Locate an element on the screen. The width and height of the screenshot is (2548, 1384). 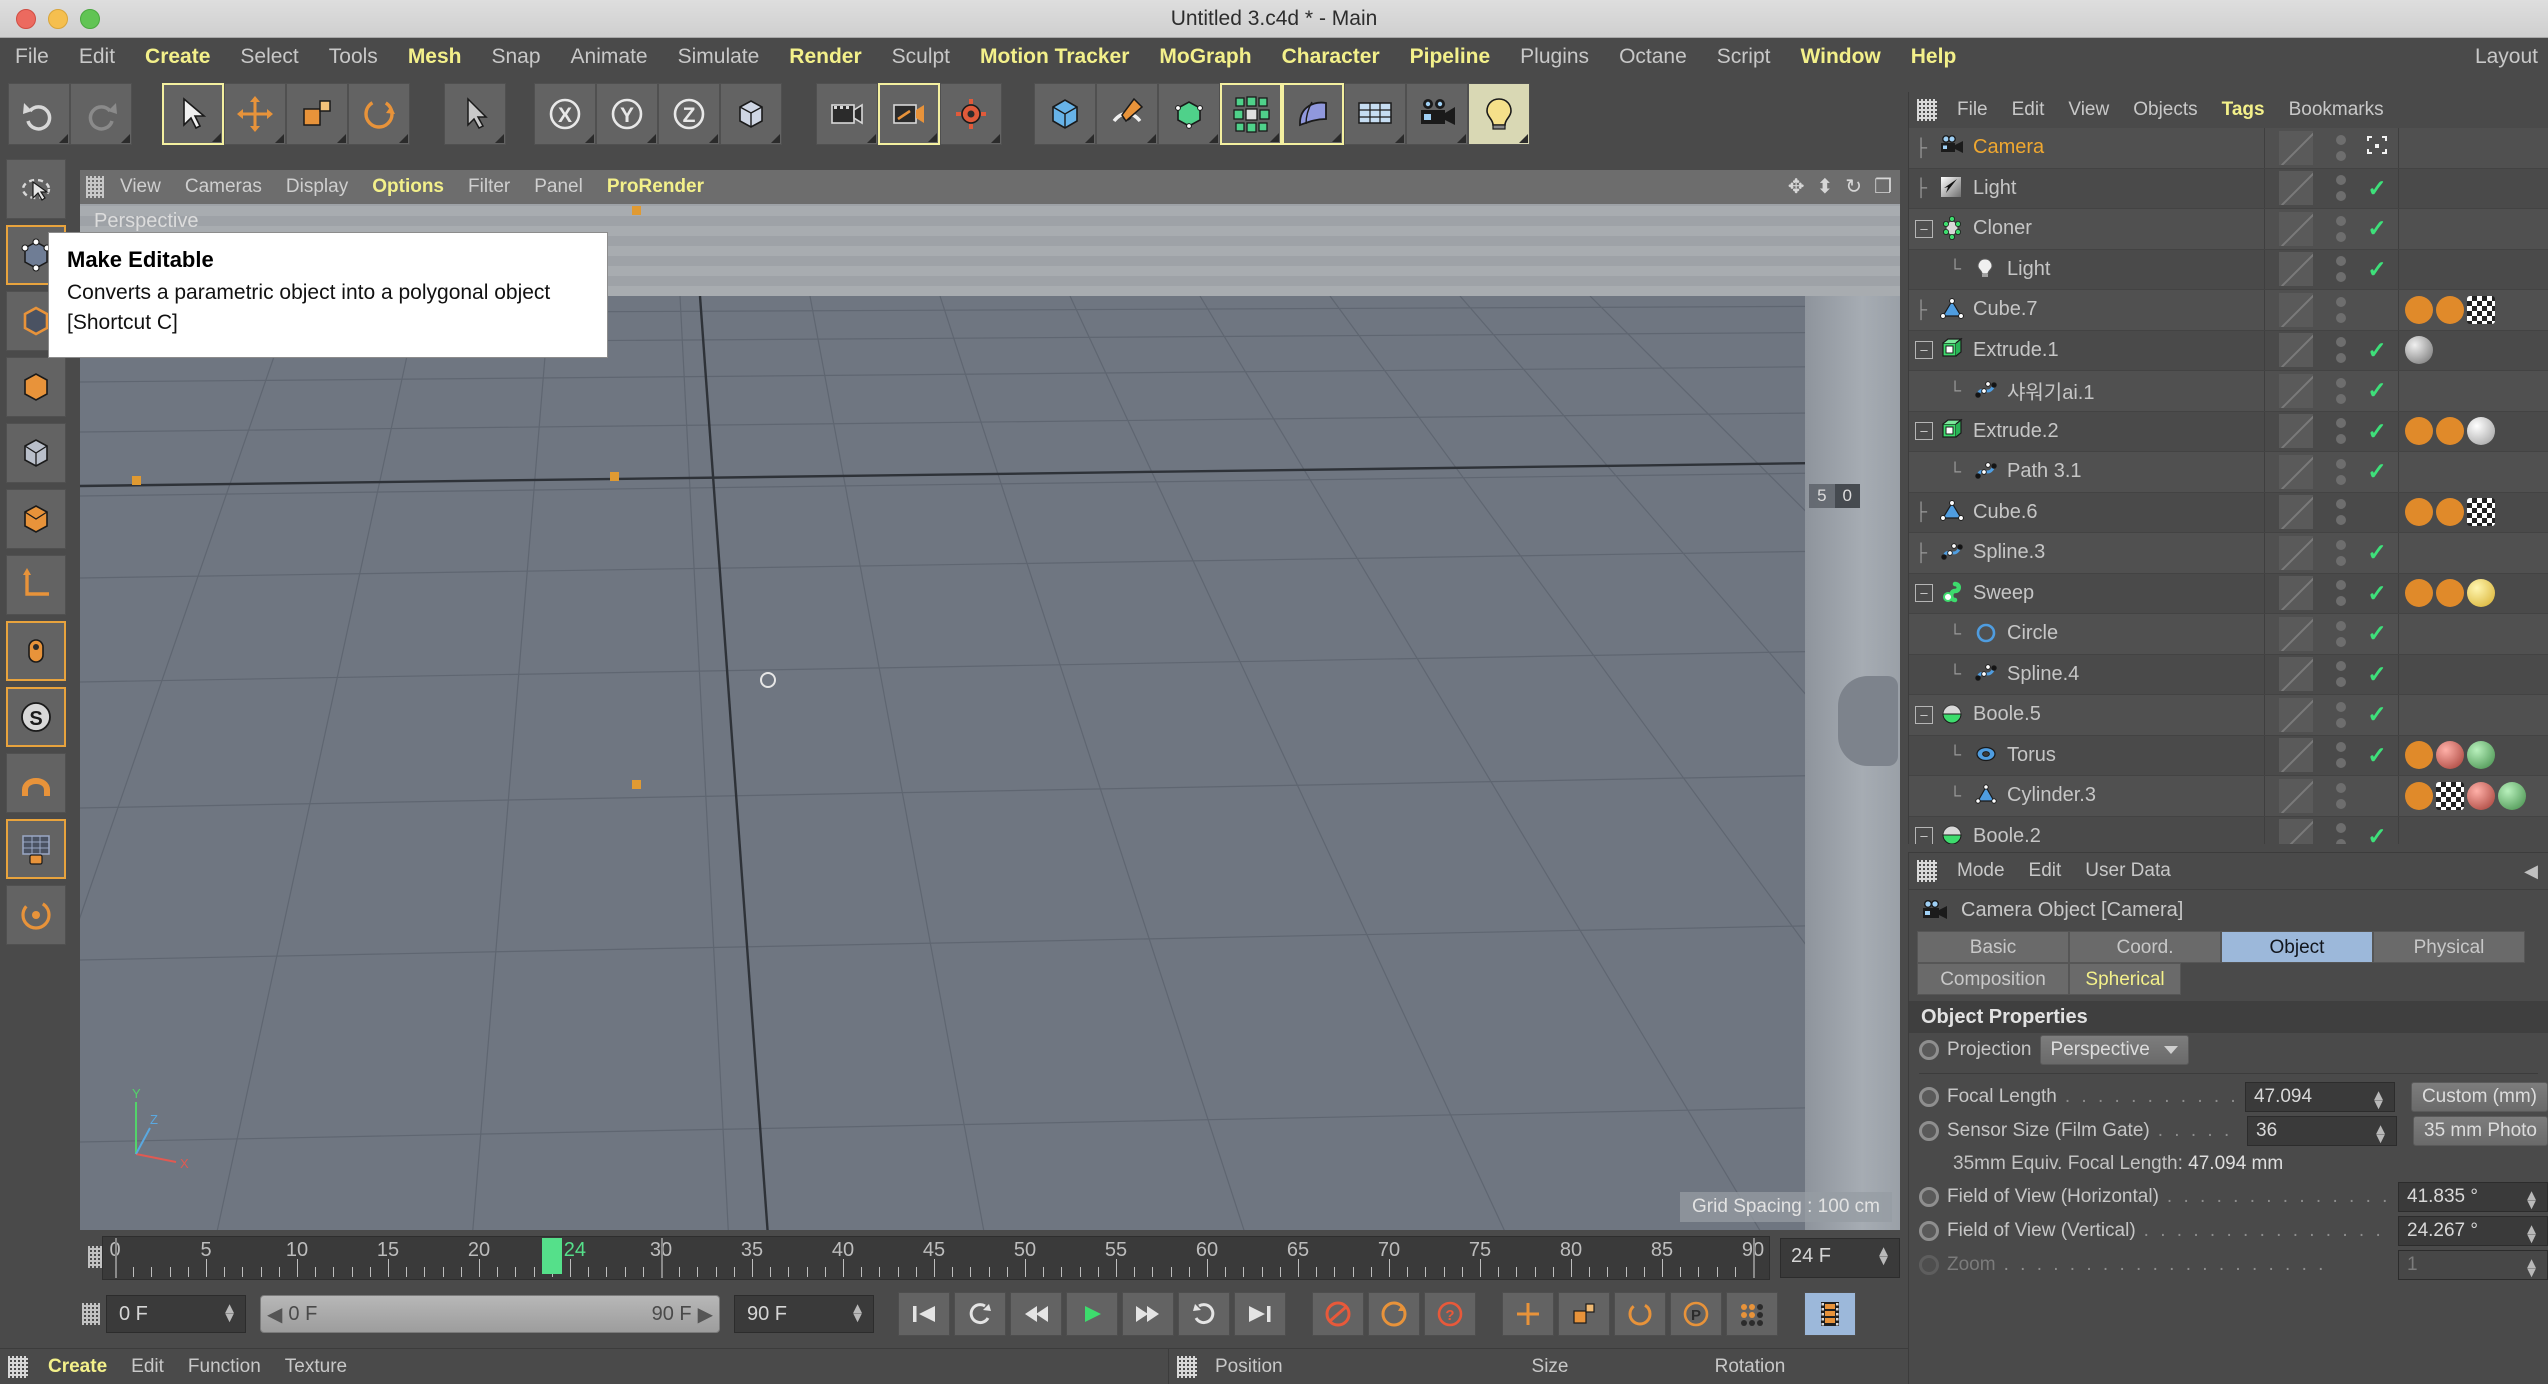
enable-column is located at coordinates (2377, 310).